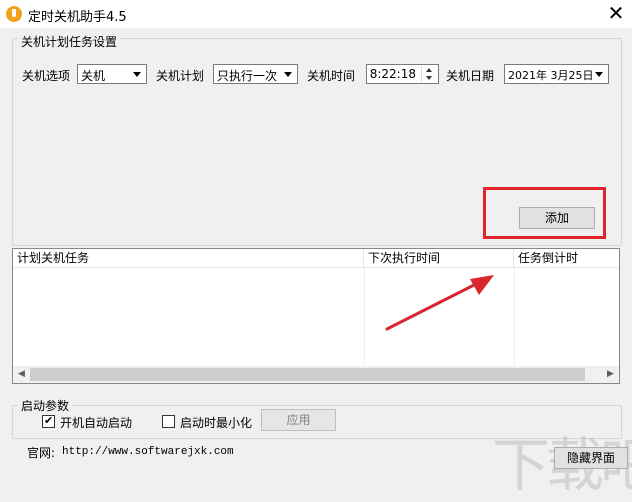 This screenshot has height=502, width=632. I want to click on minimize-label: 启动时最小化, so click(216, 422).